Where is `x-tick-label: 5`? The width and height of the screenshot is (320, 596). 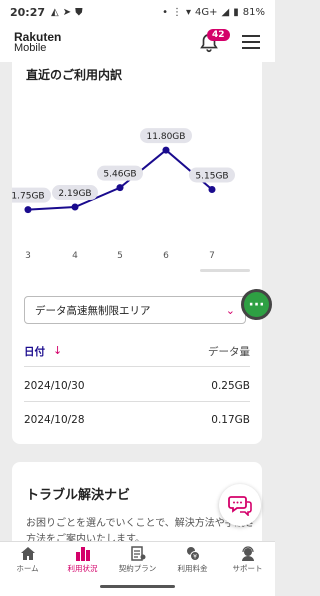
x-tick-label: 5 is located at coordinates (120, 256).